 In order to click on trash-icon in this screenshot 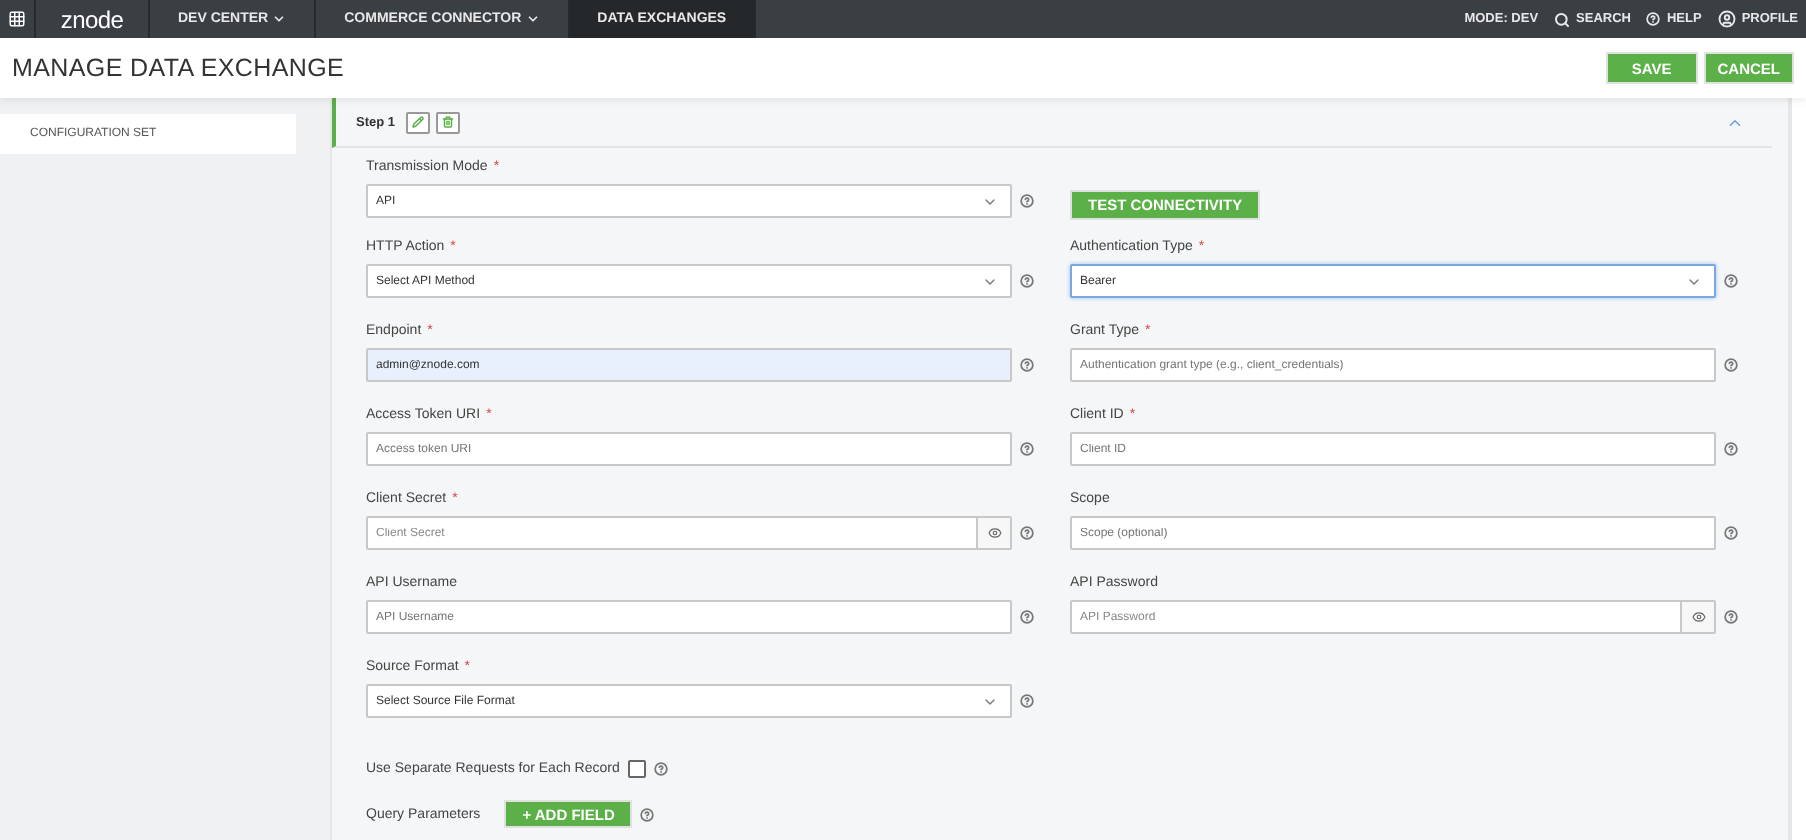, I will do `click(447, 122)`.